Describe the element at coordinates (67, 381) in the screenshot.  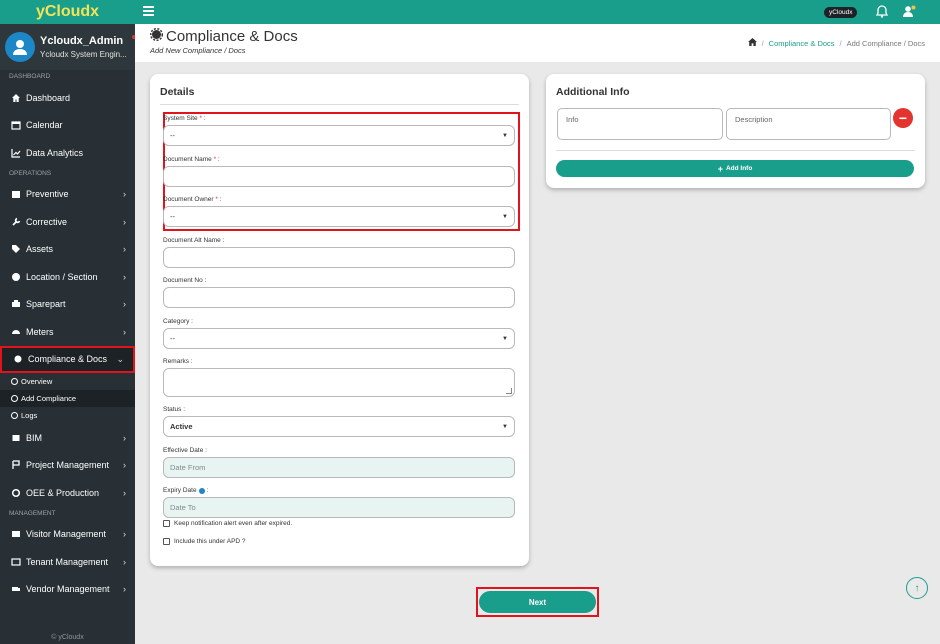
I see `sidebar-subitem-overview: Overview` at that location.